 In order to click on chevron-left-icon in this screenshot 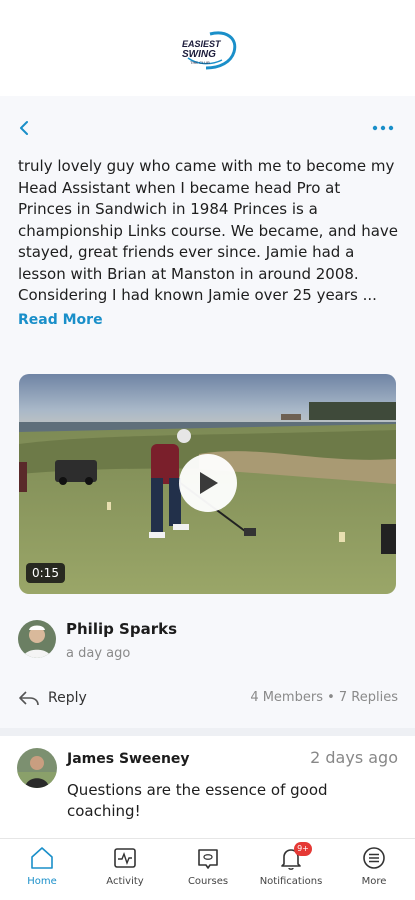, I will do `click(24, 128)`.